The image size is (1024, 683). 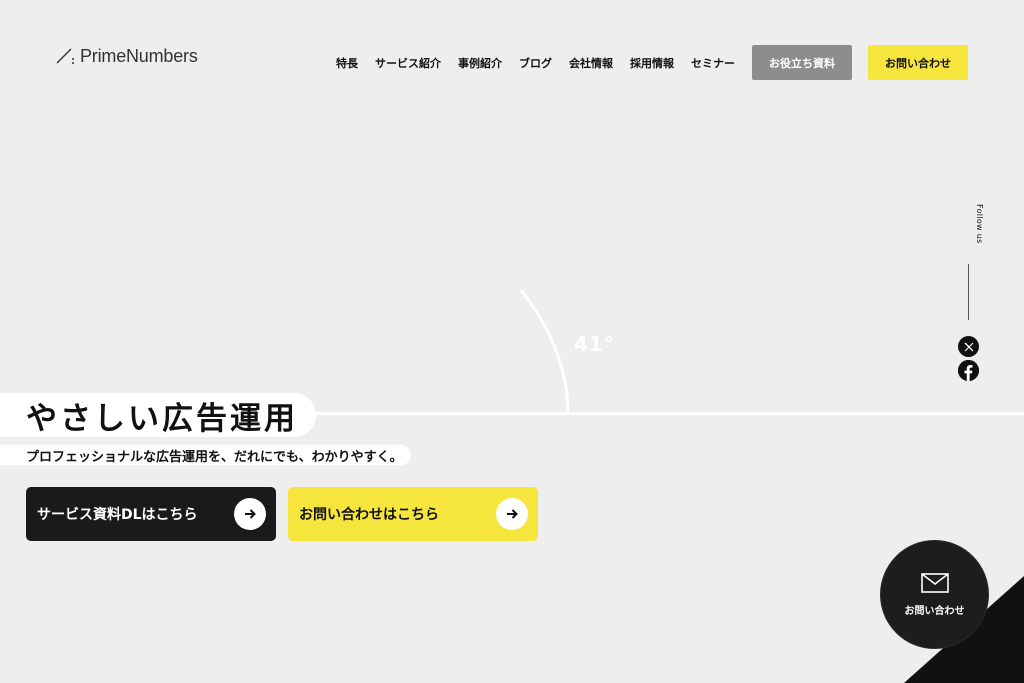 What do you see at coordinates (117, 515) in the screenshot?
I see `download-materials-label: サービス資料DLはこちら` at bounding box center [117, 515].